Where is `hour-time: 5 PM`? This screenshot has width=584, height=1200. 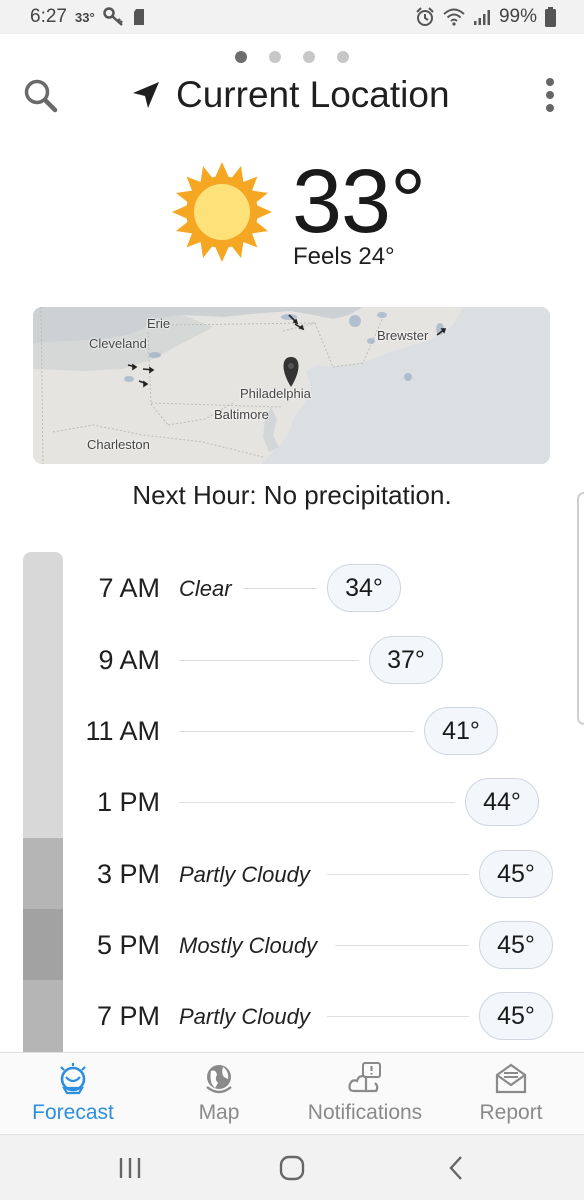
hour-time: 5 PM is located at coordinates (128, 945).